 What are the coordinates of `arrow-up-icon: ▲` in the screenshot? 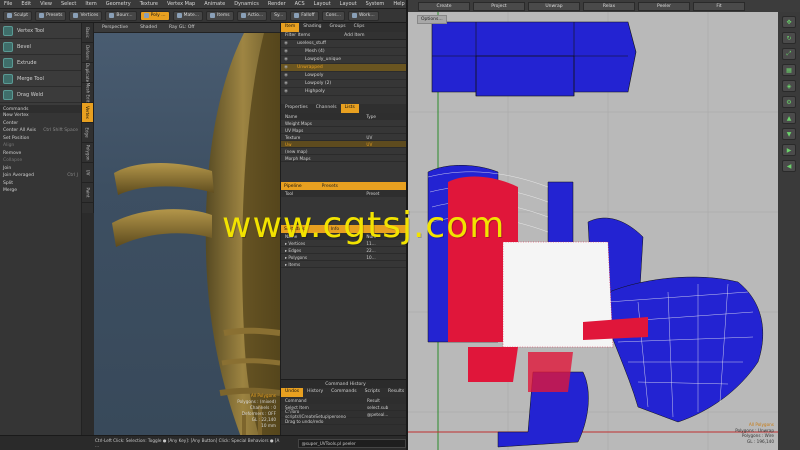 It's located at (789, 118).